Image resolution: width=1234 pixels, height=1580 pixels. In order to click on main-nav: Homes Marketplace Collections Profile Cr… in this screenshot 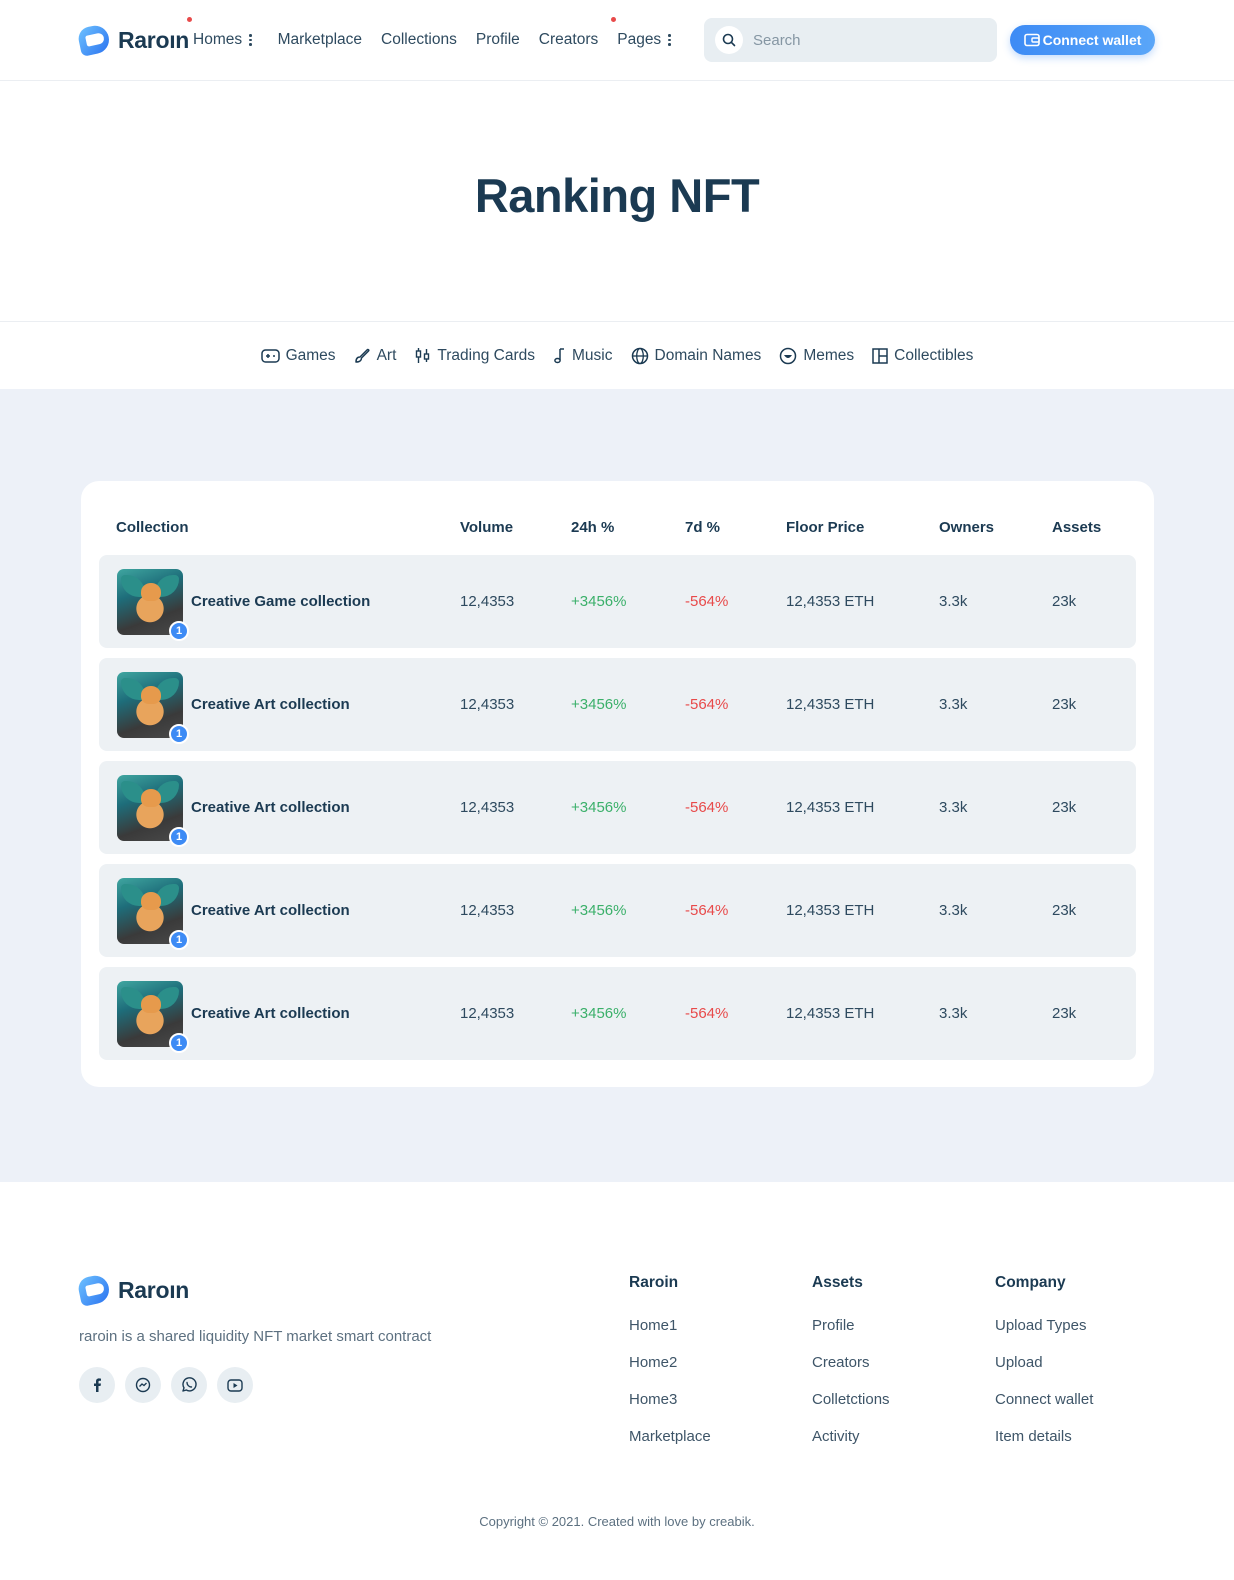, I will do `click(438, 40)`.